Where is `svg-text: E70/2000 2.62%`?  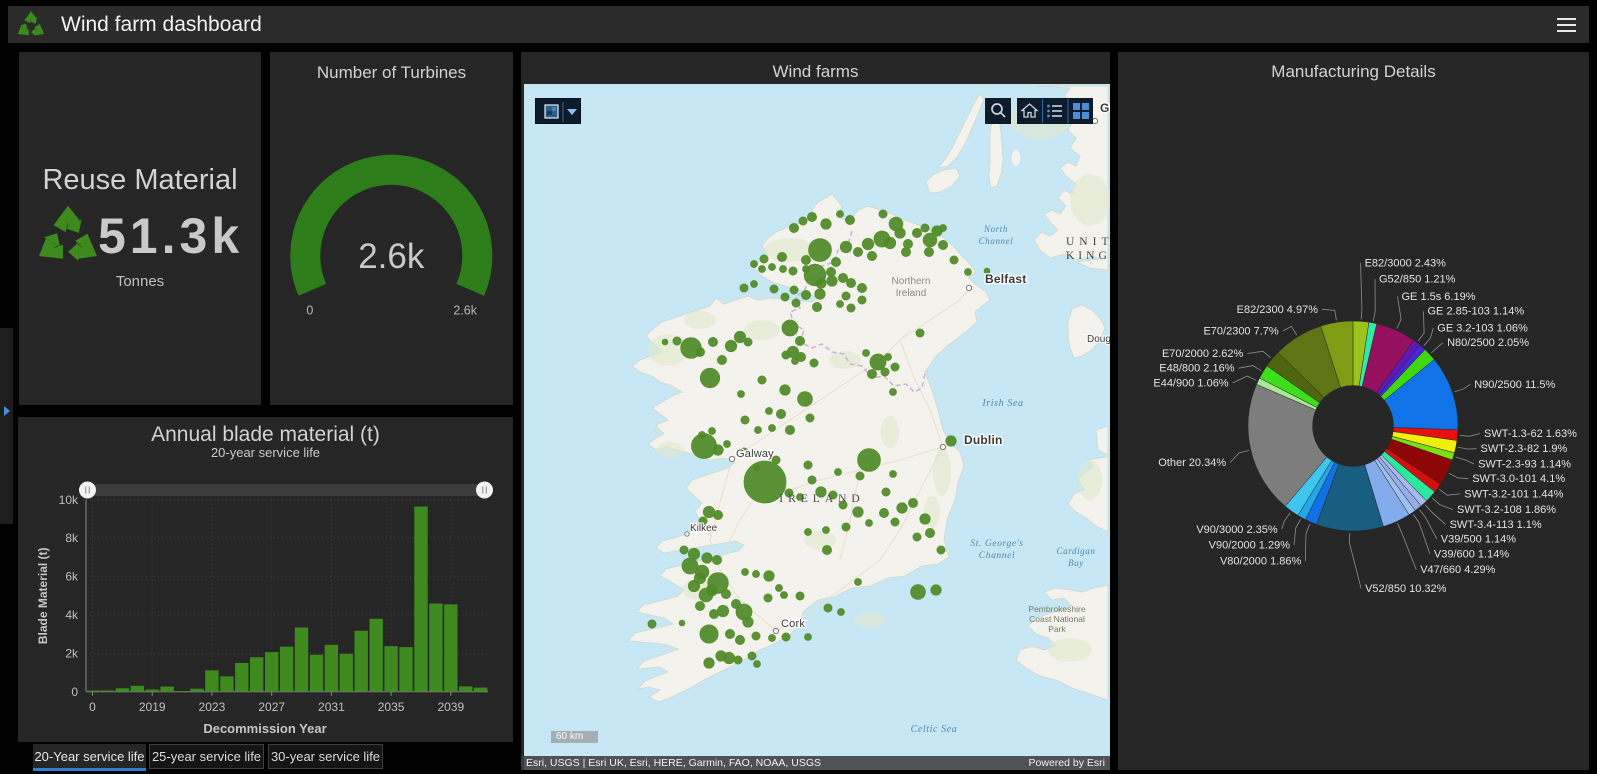
svg-text: E70/2000 2.62% is located at coordinates (1203, 354).